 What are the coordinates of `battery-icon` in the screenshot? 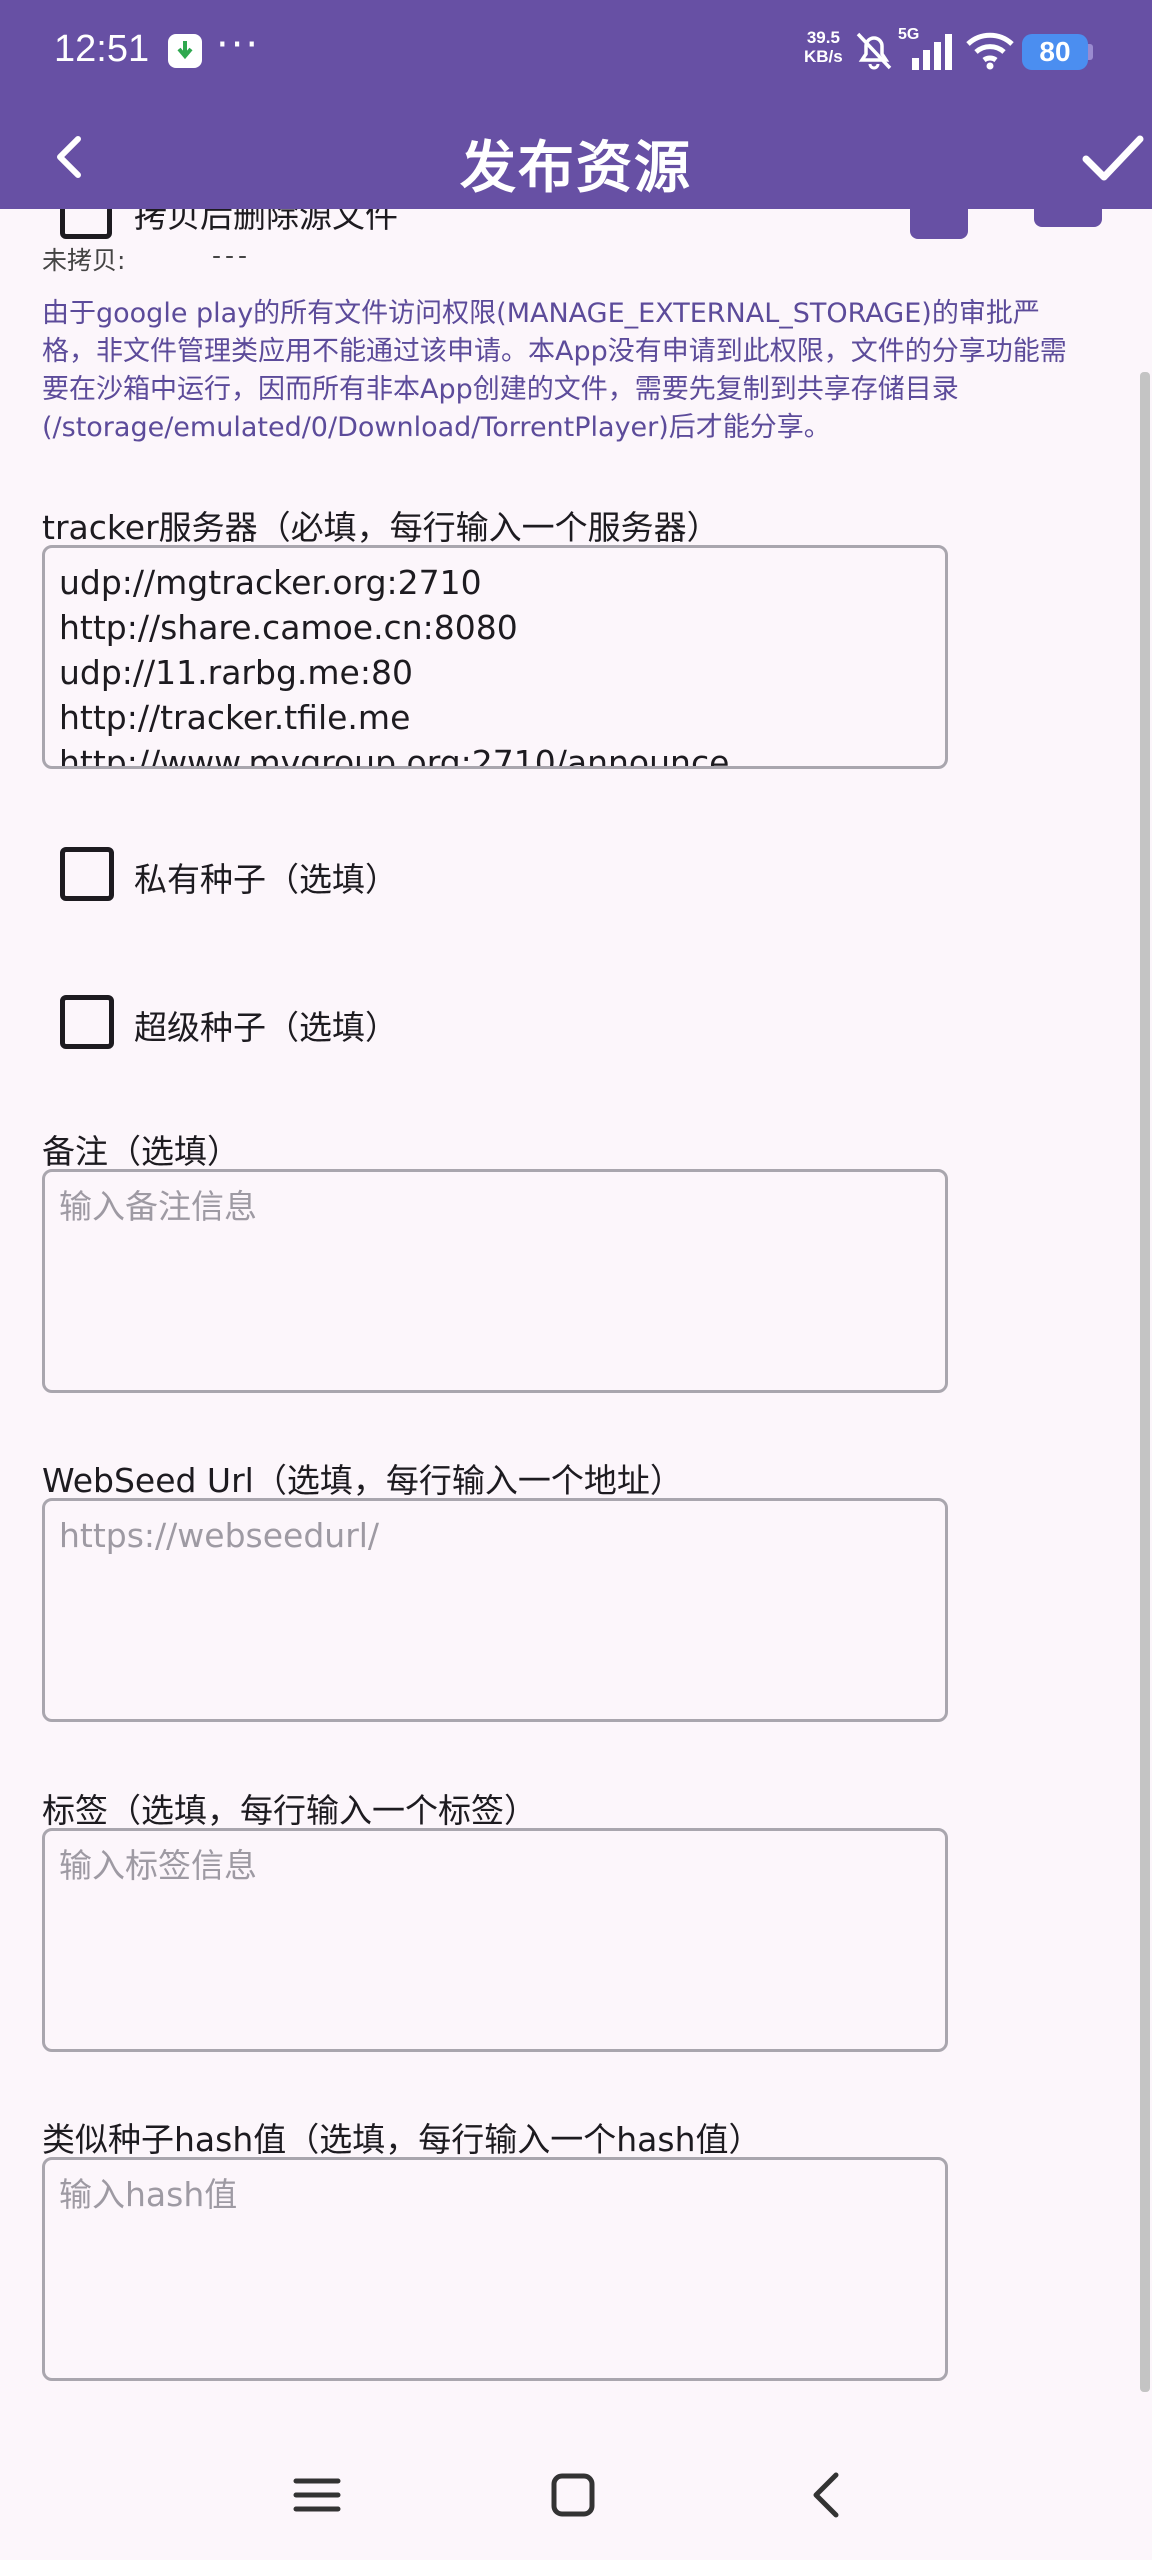 It's located at (1090, 52).